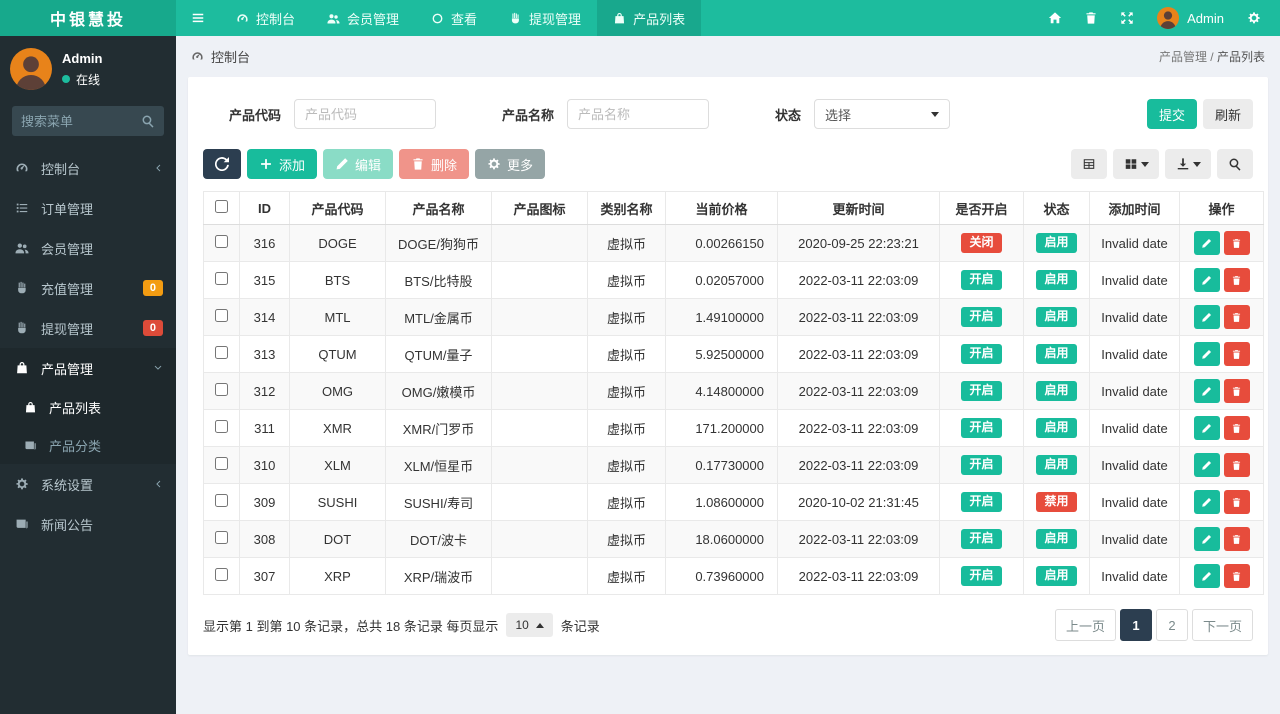 The height and width of the screenshot is (714, 1280). What do you see at coordinates (1183, 57) in the screenshot?
I see `breadcrumb-parent: 产品管理` at bounding box center [1183, 57].